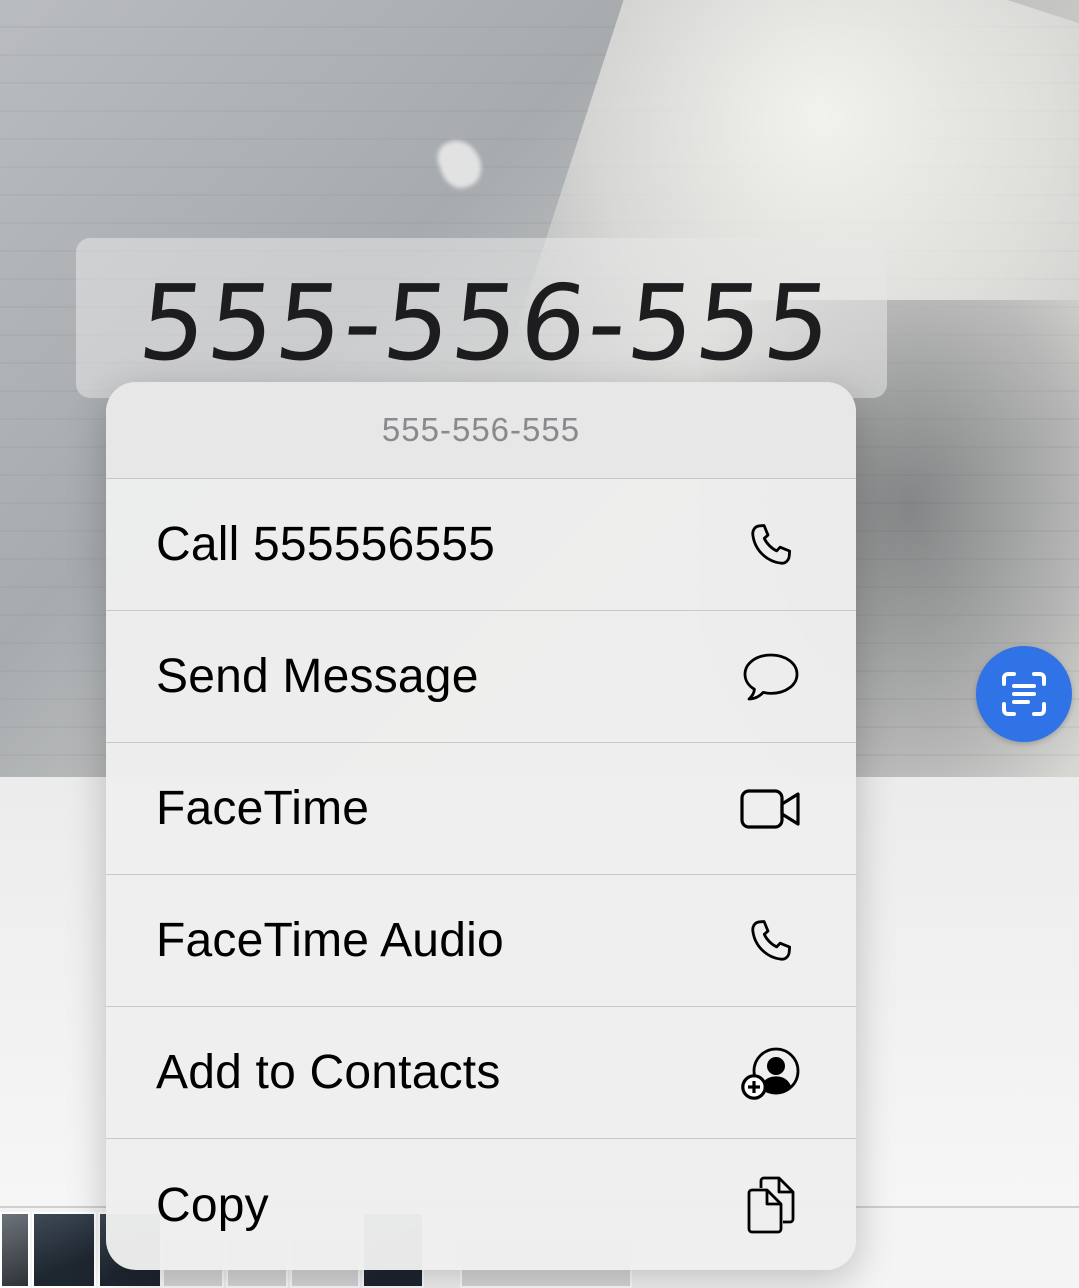  Describe the element at coordinates (771, 1205) in the screenshot. I see `copy-icon` at that location.